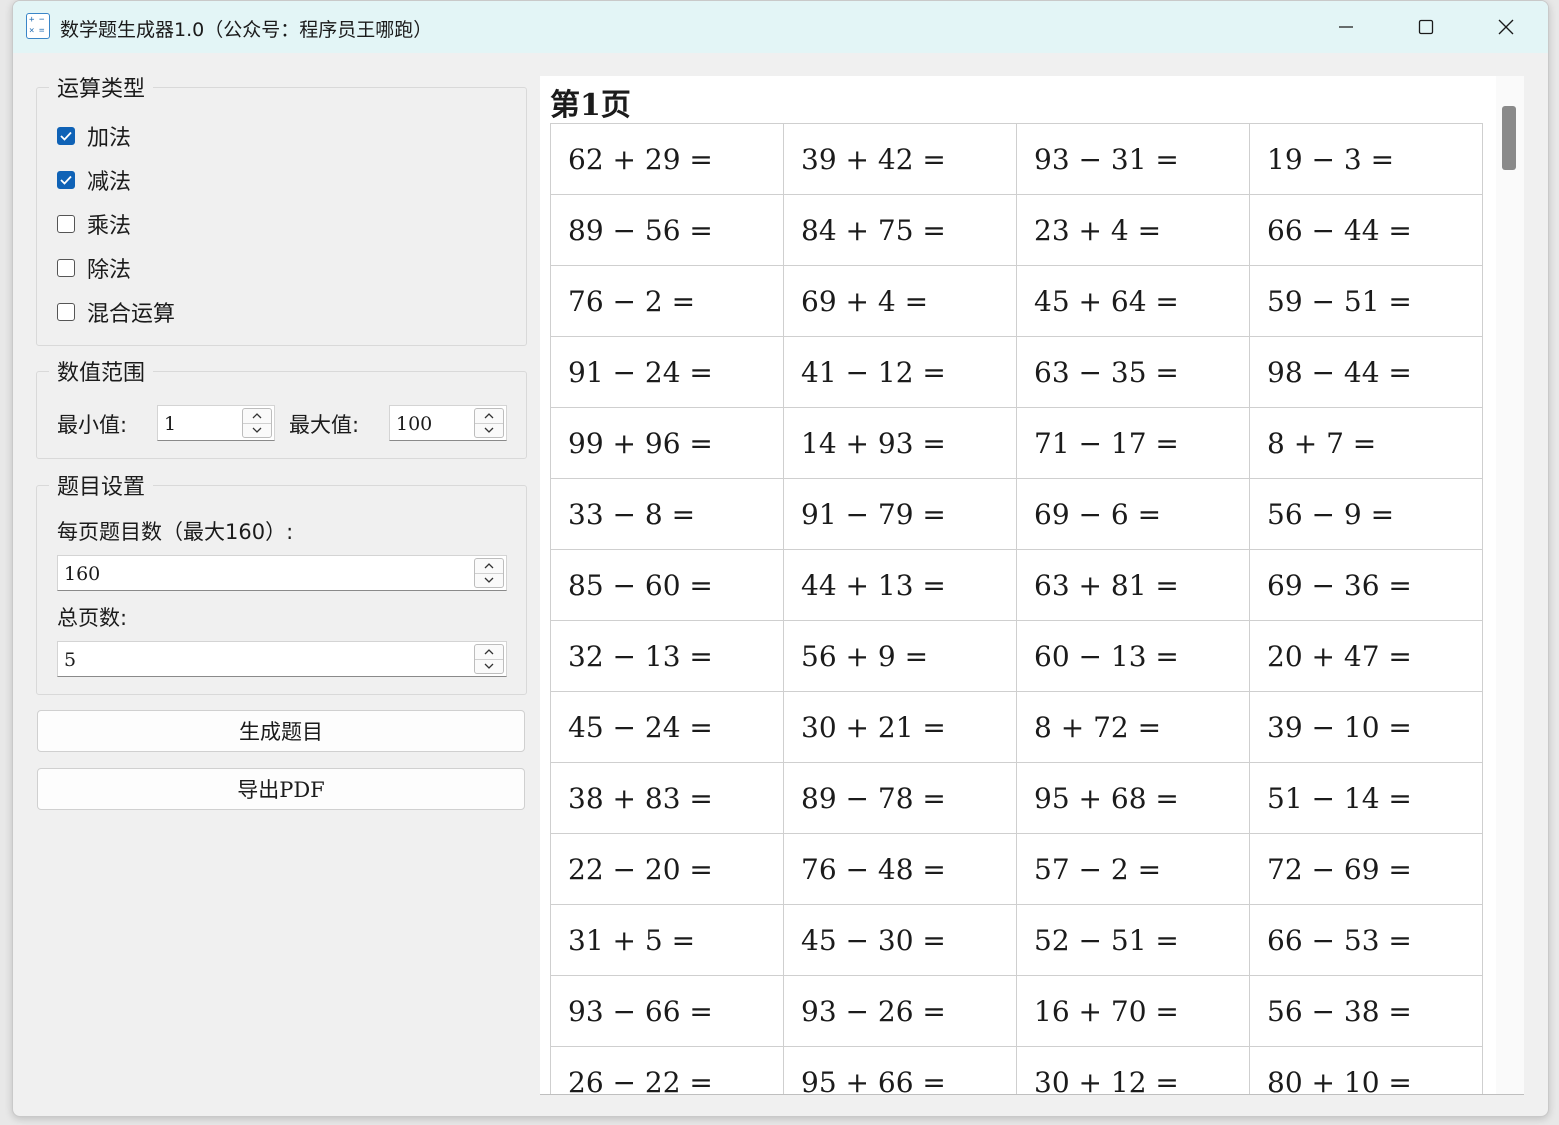 The image size is (1559, 1125). I want to click on export-pdf-button: 导出PDF, so click(281, 789).